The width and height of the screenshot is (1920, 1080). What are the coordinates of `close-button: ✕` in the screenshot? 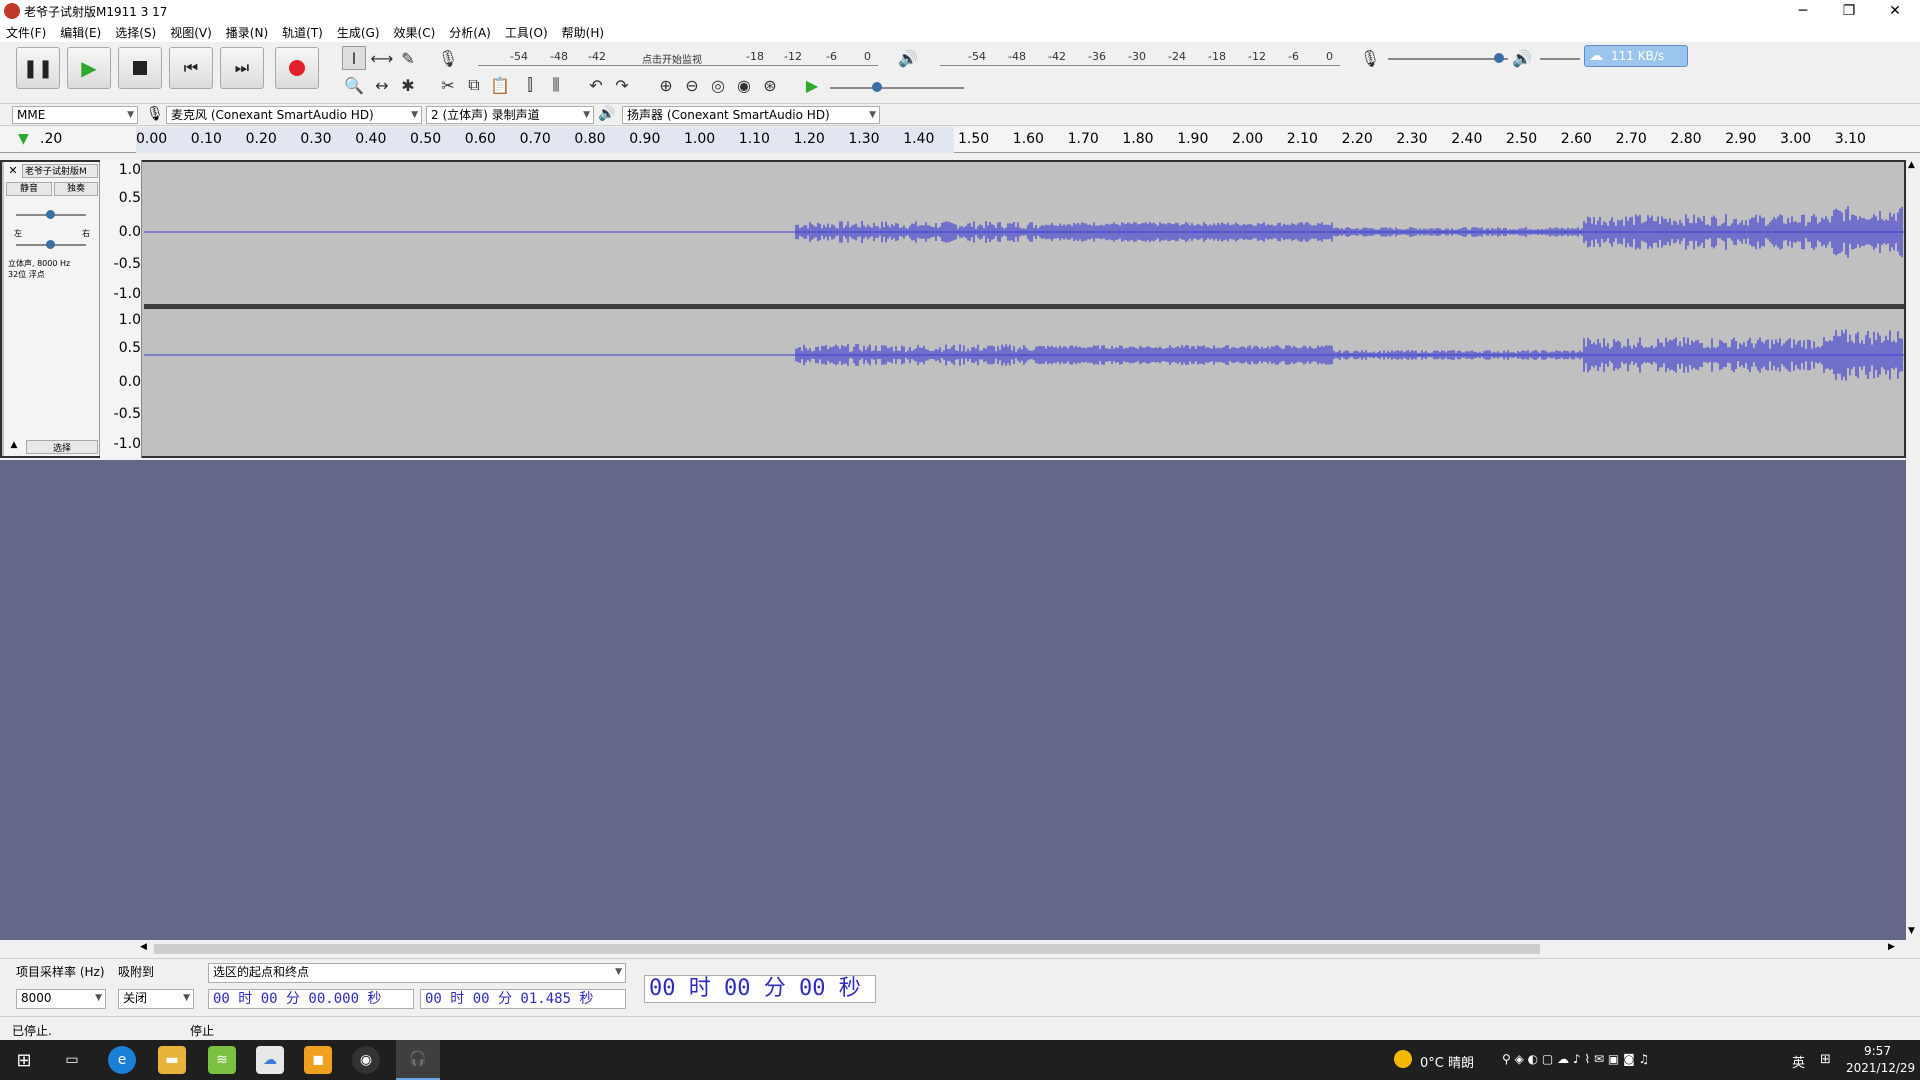 It's located at (1895, 11).